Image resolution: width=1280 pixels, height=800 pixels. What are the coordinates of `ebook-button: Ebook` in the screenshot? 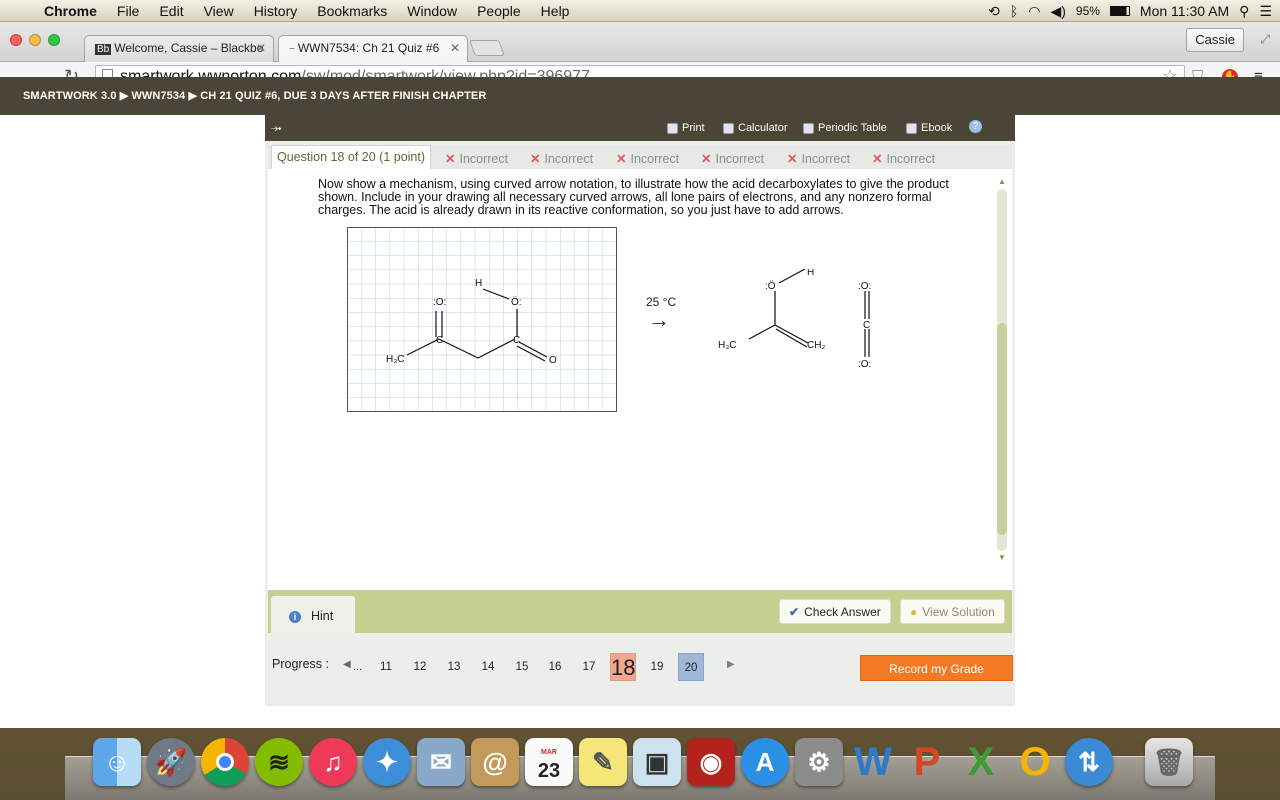 It's located at (929, 128).